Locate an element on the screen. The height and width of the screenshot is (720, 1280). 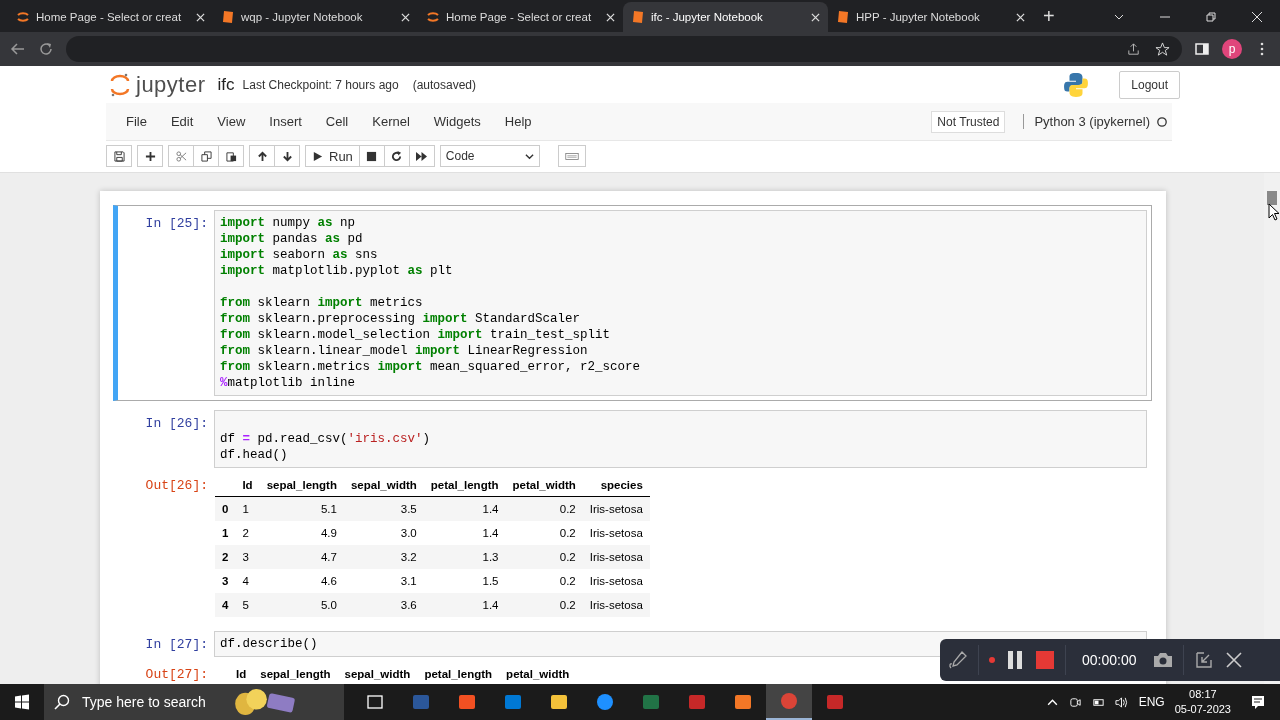
menu-item: File is located at coordinates (136, 121).